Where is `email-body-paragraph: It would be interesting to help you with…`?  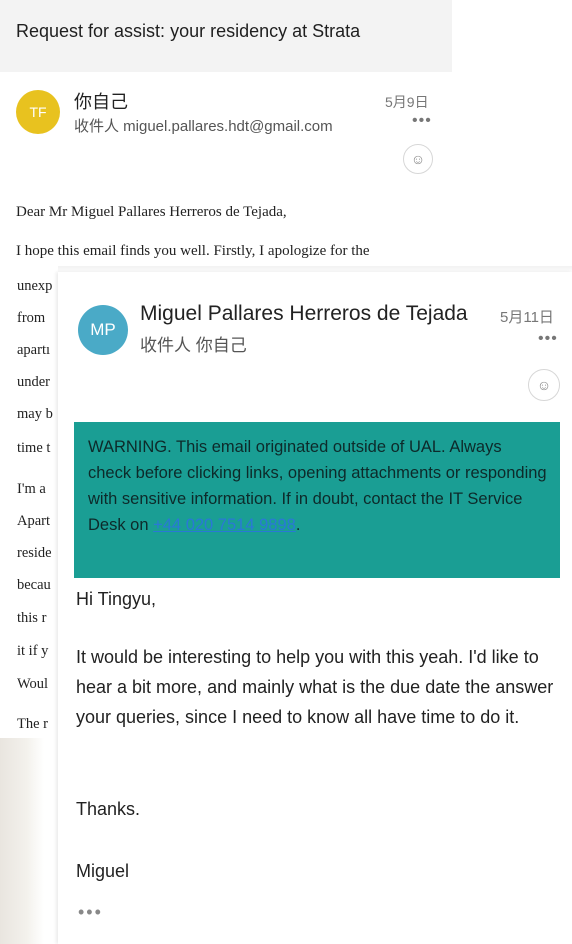
email-body-paragraph: It would be interesting to help you with… is located at coordinates (315, 687).